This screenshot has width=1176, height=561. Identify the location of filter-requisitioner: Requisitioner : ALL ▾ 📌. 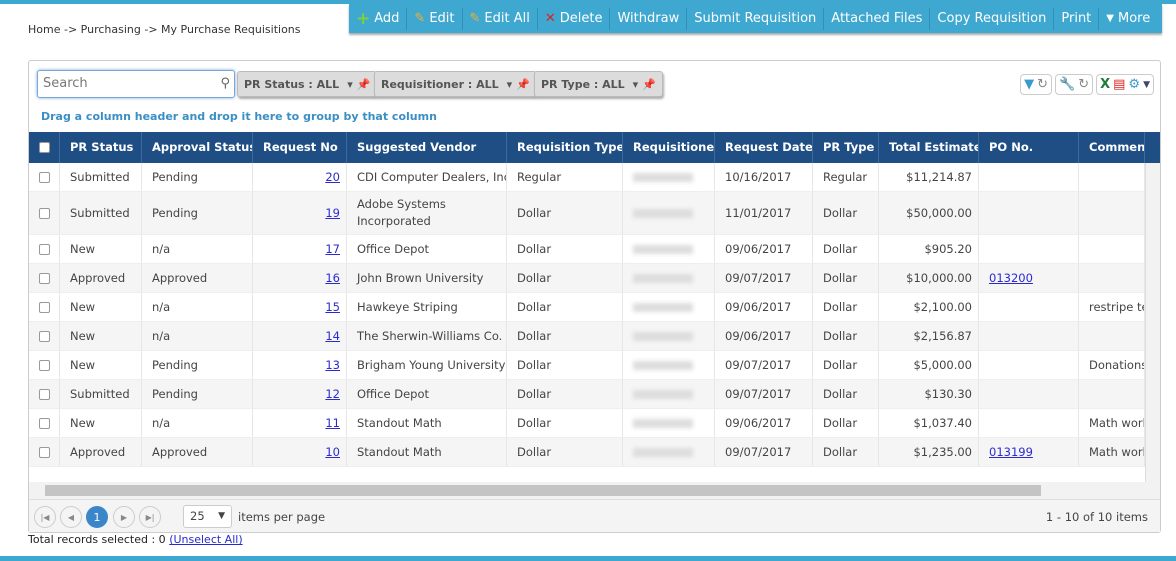
(455, 84).